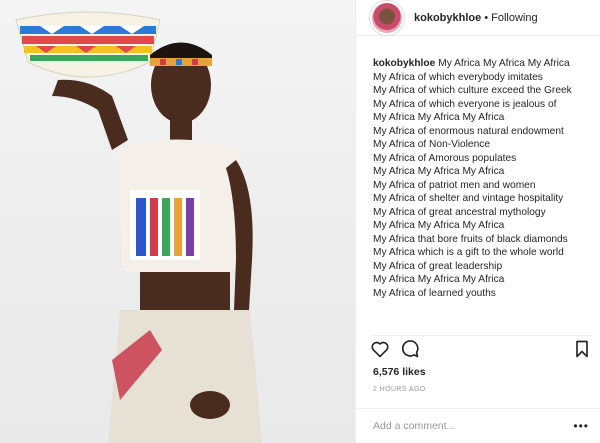 The height and width of the screenshot is (443, 600). Describe the element at coordinates (454, 185) in the screenshot. I see `caption-line-9: My Africa of patriot men and women` at that location.